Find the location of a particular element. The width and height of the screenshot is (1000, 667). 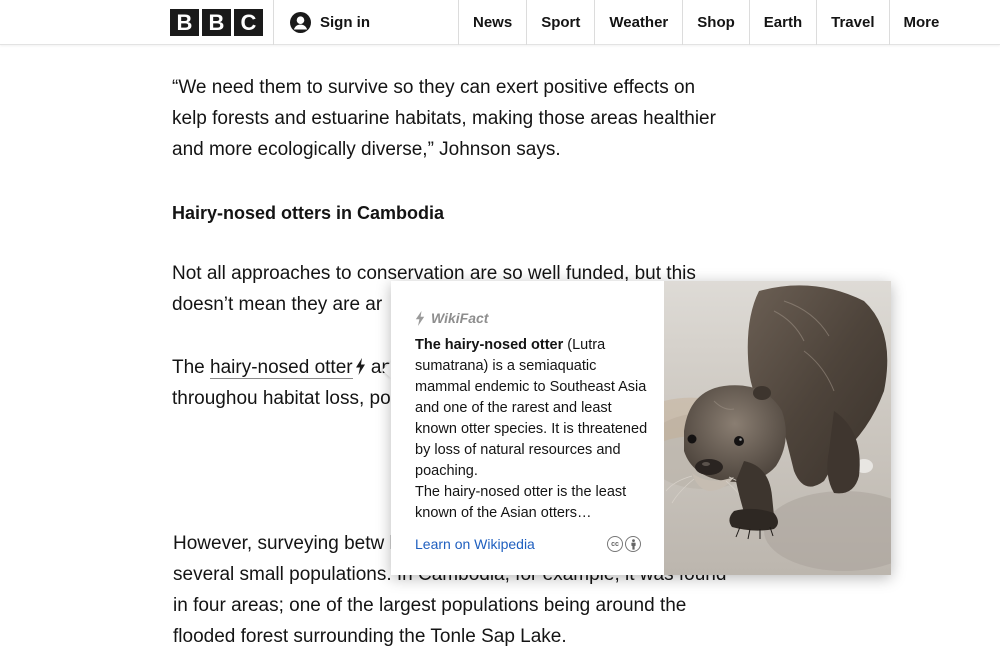

hairy-nosed-otter-link: hairy-nosed otter is located at coordinates (281, 368).